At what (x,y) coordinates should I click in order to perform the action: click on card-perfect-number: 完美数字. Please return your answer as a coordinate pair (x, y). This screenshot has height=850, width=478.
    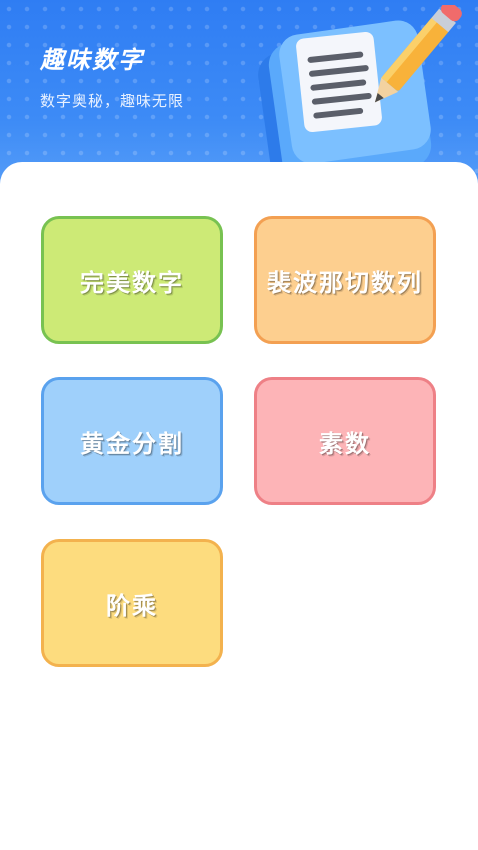
    Looking at the image, I should click on (132, 280).